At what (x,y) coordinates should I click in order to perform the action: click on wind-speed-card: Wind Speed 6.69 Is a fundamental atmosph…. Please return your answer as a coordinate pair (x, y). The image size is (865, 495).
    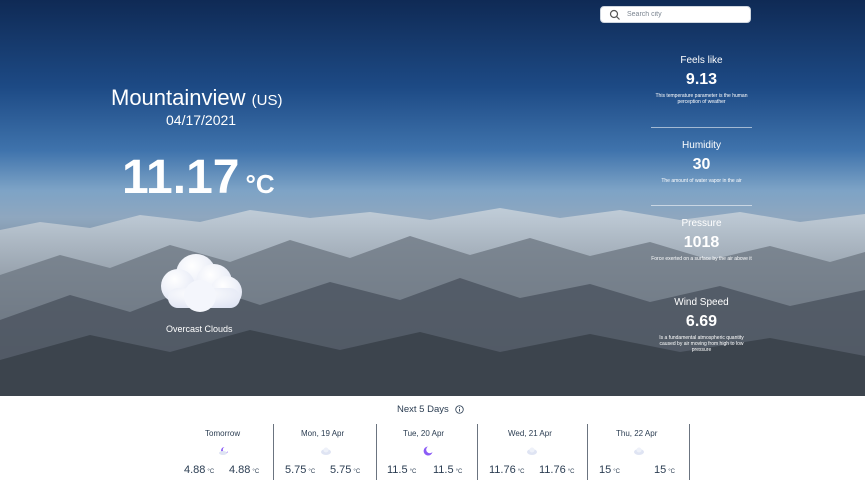
    Looking at the image, I should click on (701, 325).